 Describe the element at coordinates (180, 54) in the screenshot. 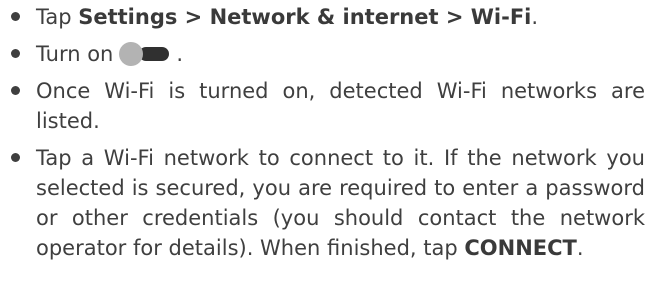

I see `step-2-suffix: .` at that location.